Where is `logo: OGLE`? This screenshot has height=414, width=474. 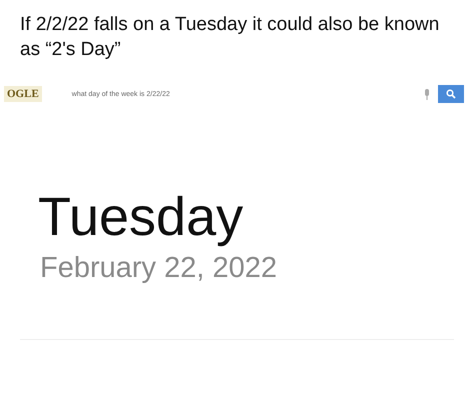 logo: OGLE is located at coordinates (23, 94).